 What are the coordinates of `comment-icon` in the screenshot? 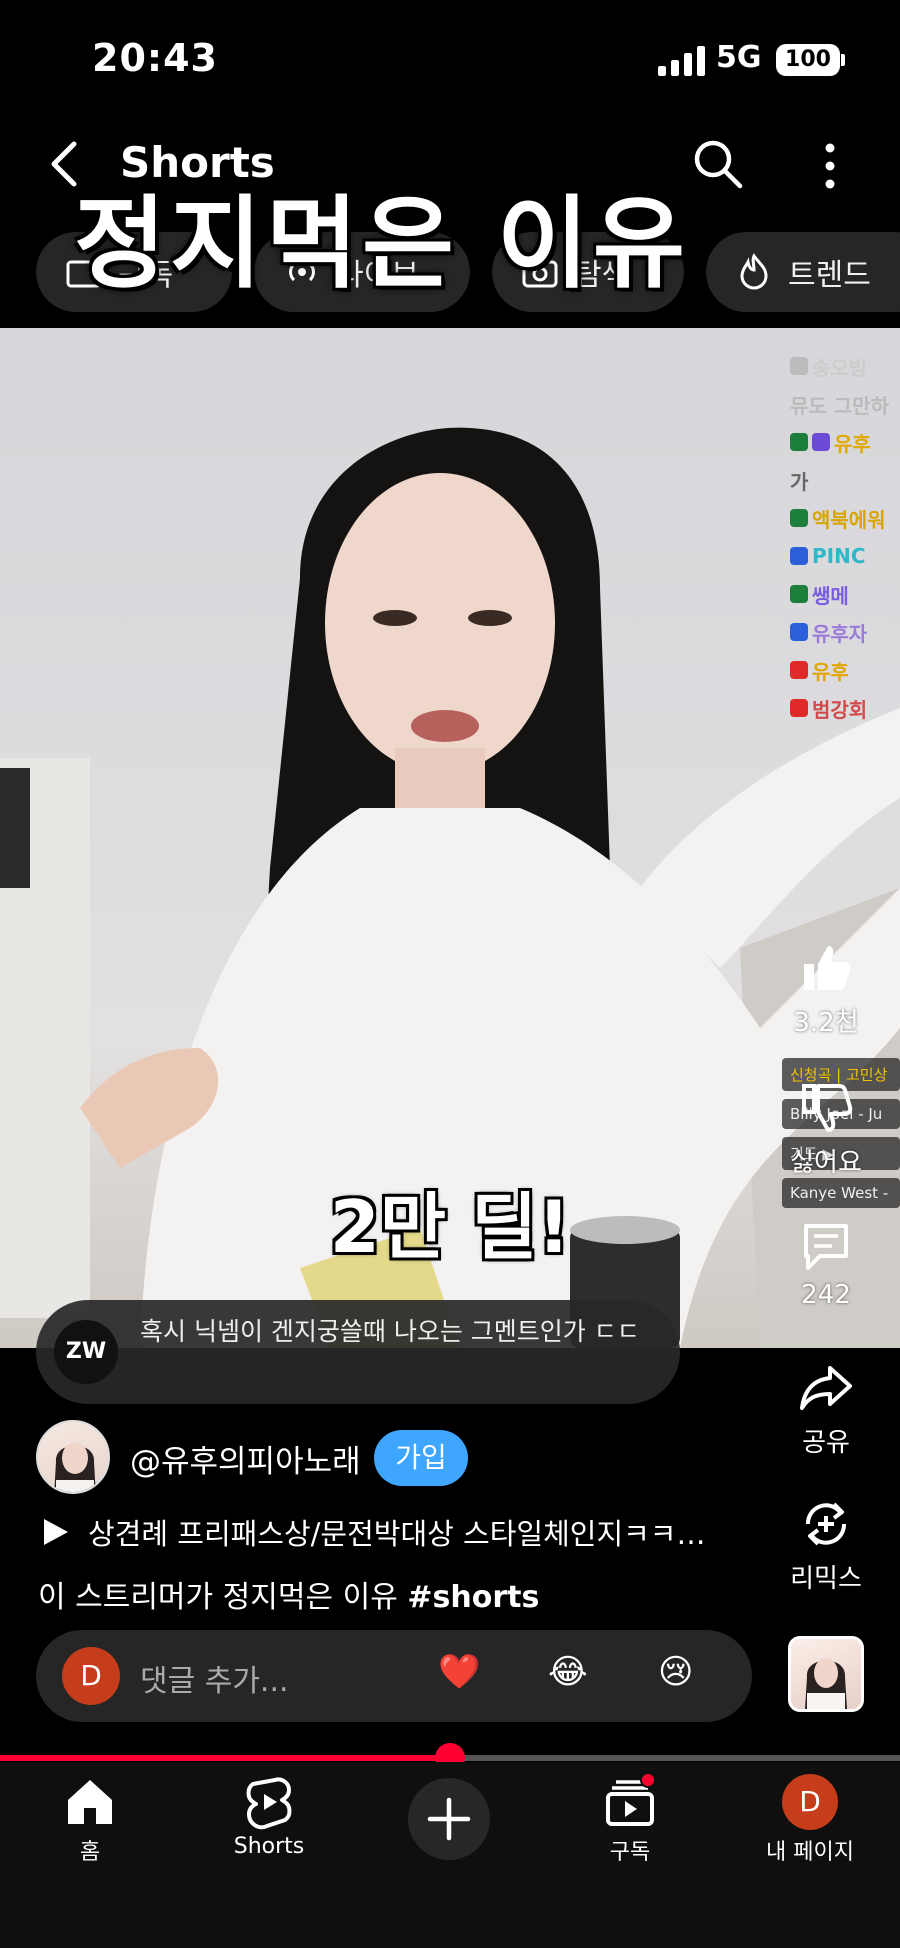 It's located at (826, 1247).